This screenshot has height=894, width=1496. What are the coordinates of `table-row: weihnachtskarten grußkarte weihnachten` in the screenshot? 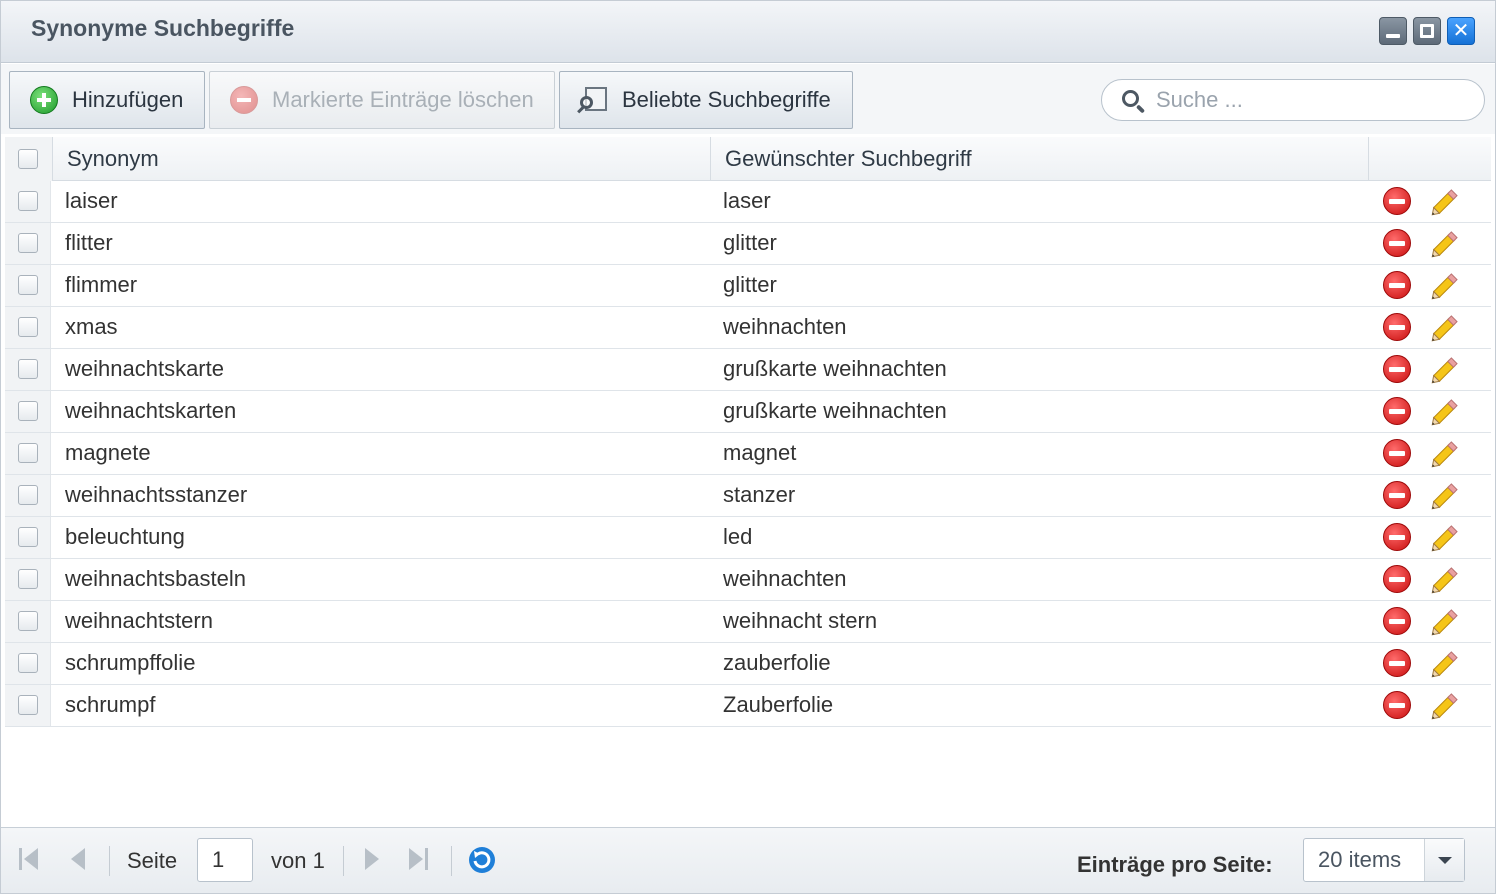 It's located at (748, 412).